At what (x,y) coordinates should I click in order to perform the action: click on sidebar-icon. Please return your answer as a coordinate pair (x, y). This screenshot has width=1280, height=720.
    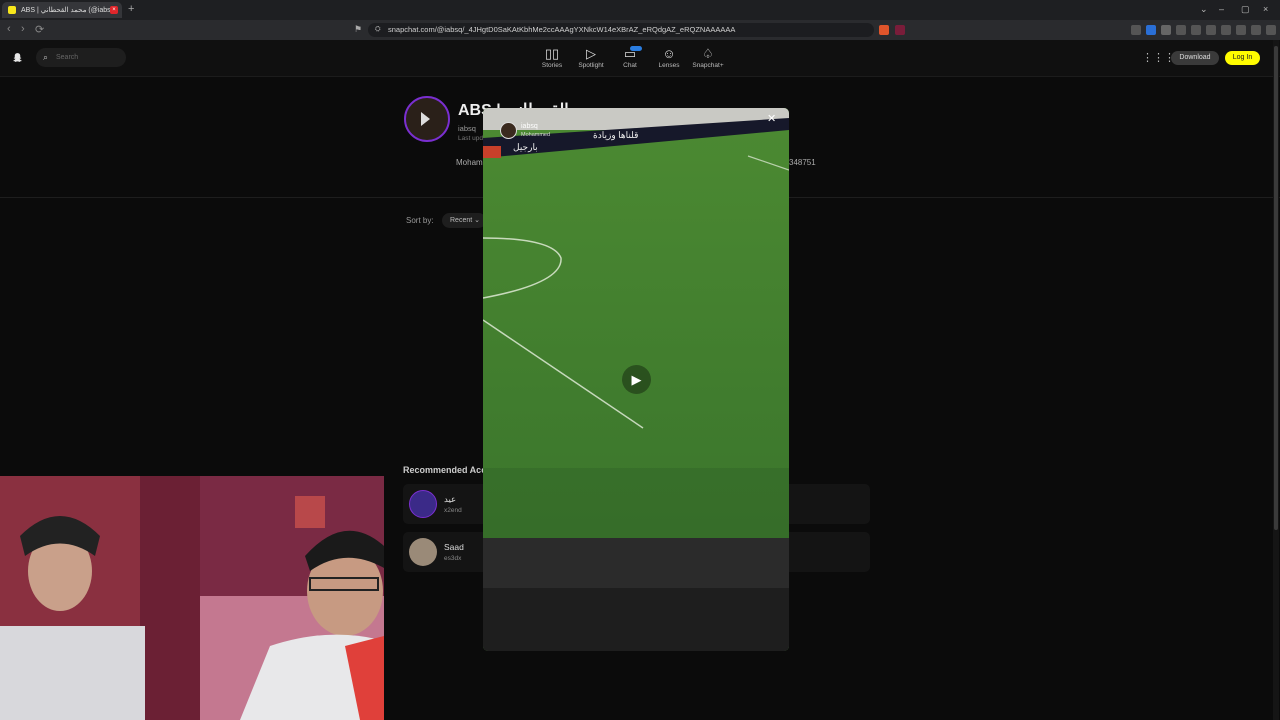
    Looking at the image, I should click on (1211, 30).